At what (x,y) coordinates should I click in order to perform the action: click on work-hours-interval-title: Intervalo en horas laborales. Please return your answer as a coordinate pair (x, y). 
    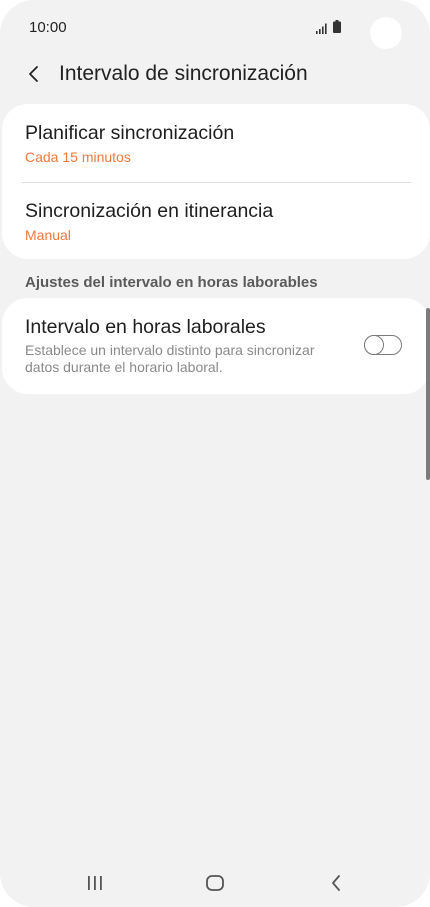
    Looking at the image, I should click on (145, 327).